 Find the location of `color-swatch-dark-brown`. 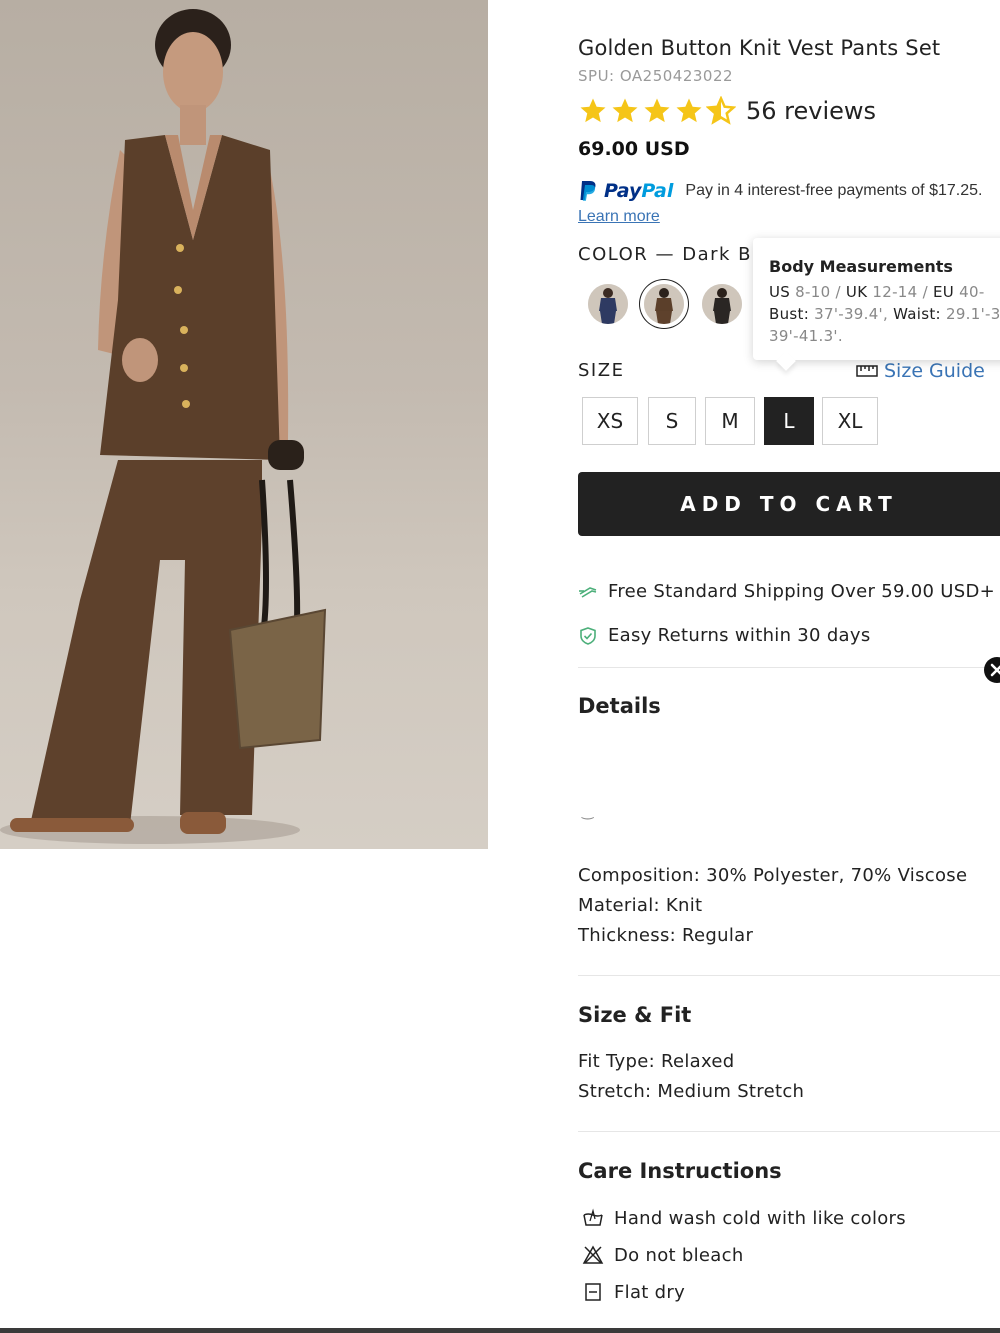

color-swatch-dark-brown is located at coordinates (664, 304).